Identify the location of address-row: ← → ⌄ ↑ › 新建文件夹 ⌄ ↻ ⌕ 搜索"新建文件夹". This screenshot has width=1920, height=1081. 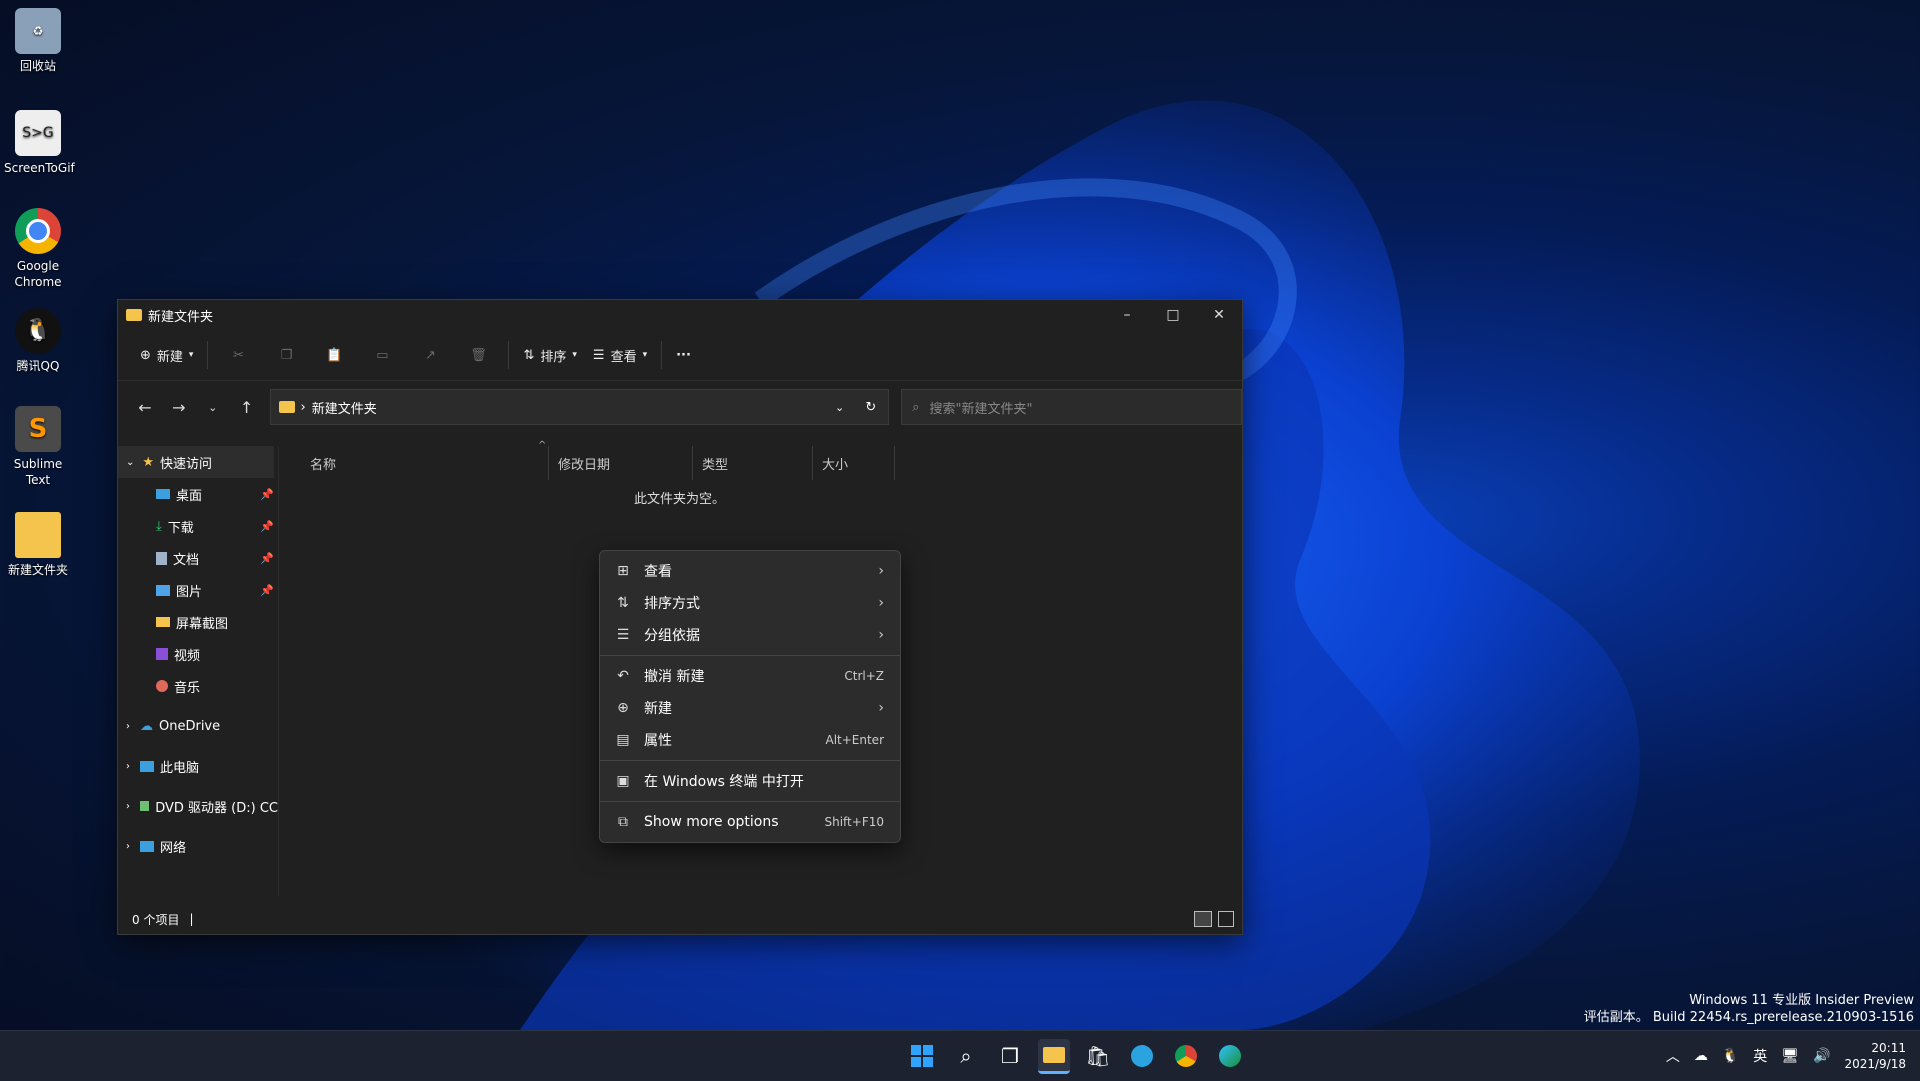
(680, 407).